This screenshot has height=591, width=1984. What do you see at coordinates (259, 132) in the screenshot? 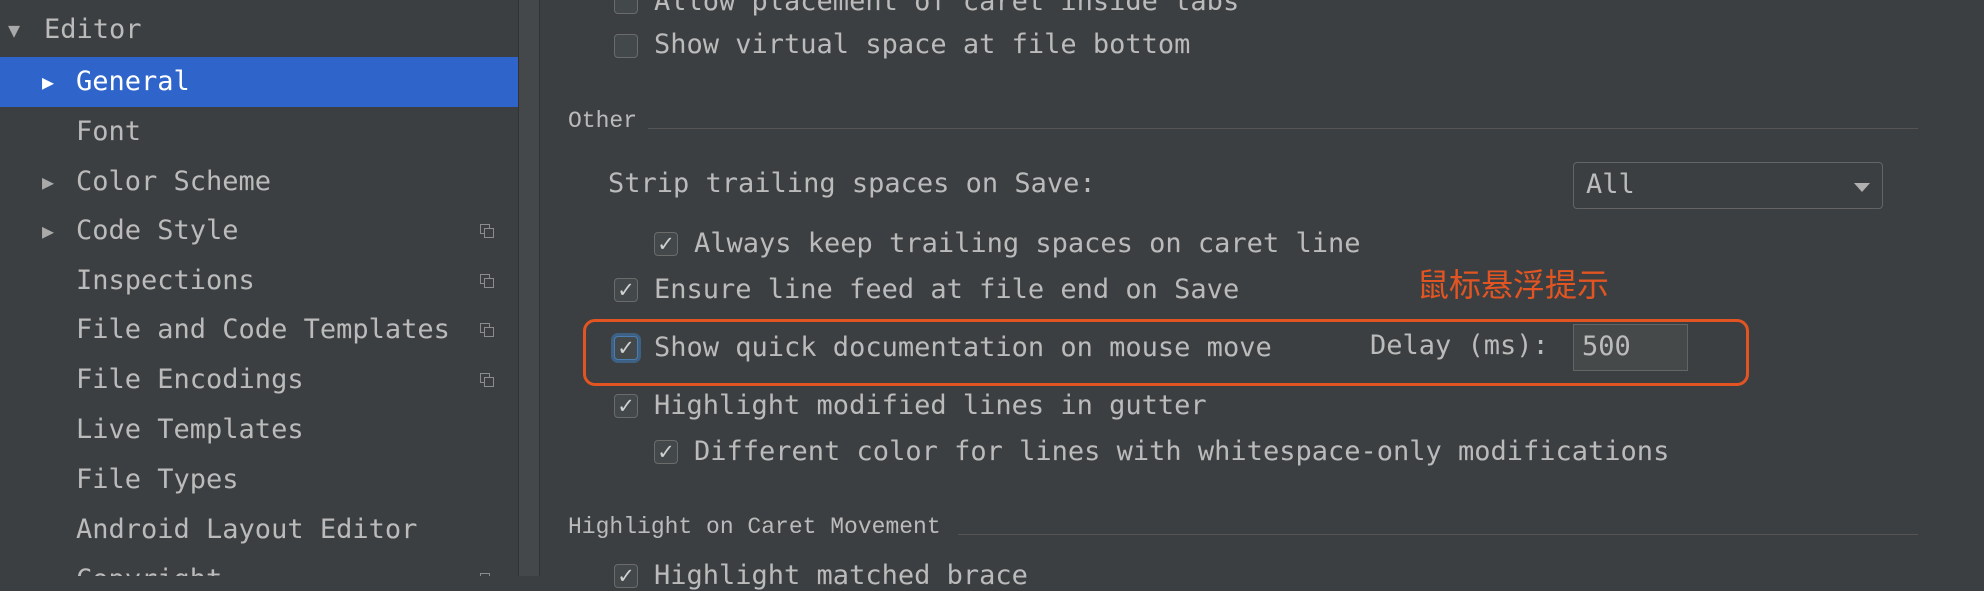
I see `sidebar-item-font: Font` at bounding box center [259, 132].